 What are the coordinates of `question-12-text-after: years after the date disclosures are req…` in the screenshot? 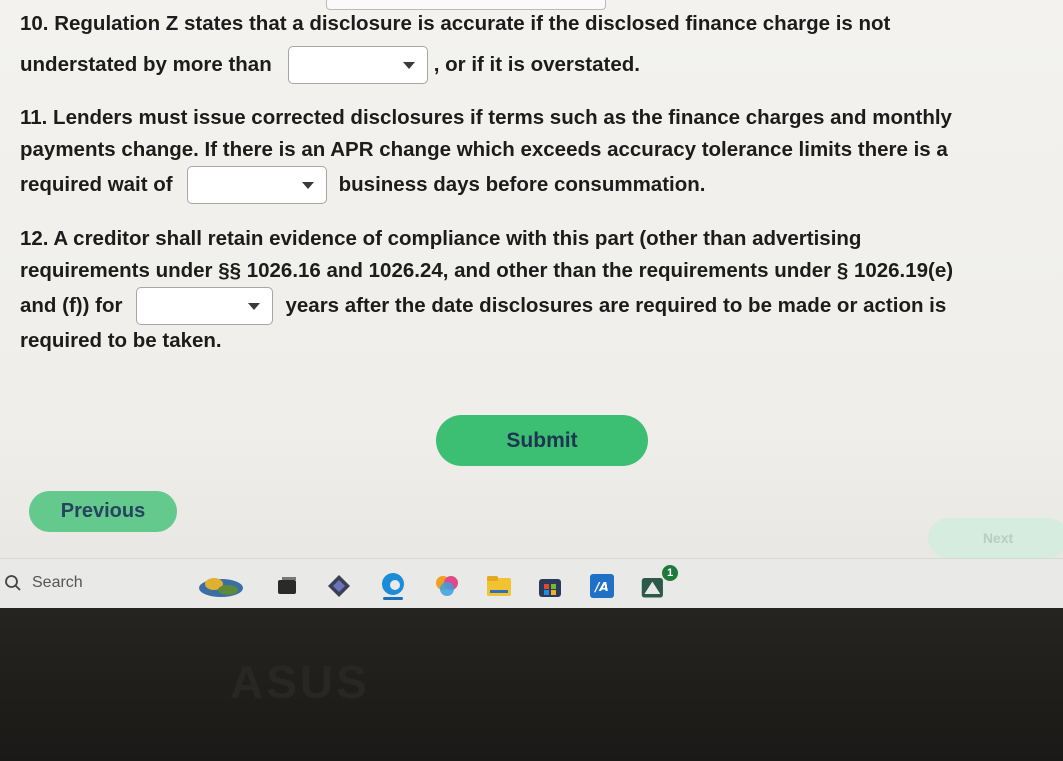 It's located at (616, 305).